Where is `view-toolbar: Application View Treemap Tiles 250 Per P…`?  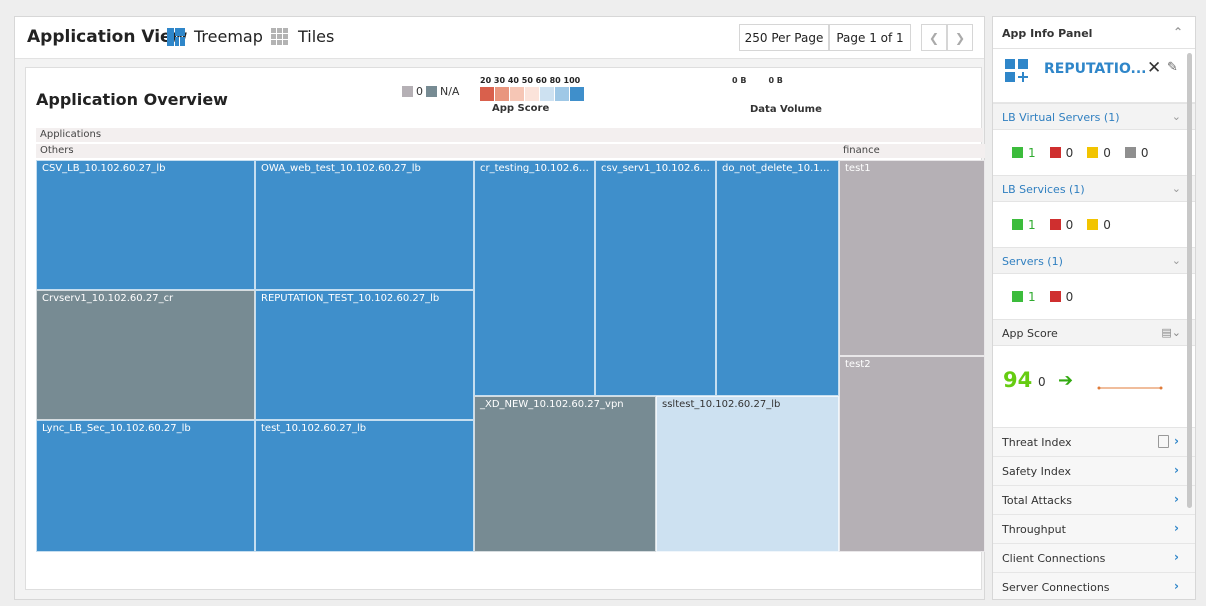
view-toolbar: Application View Treemap Tiles 250 Per P… is located at coordinates (499, 38).